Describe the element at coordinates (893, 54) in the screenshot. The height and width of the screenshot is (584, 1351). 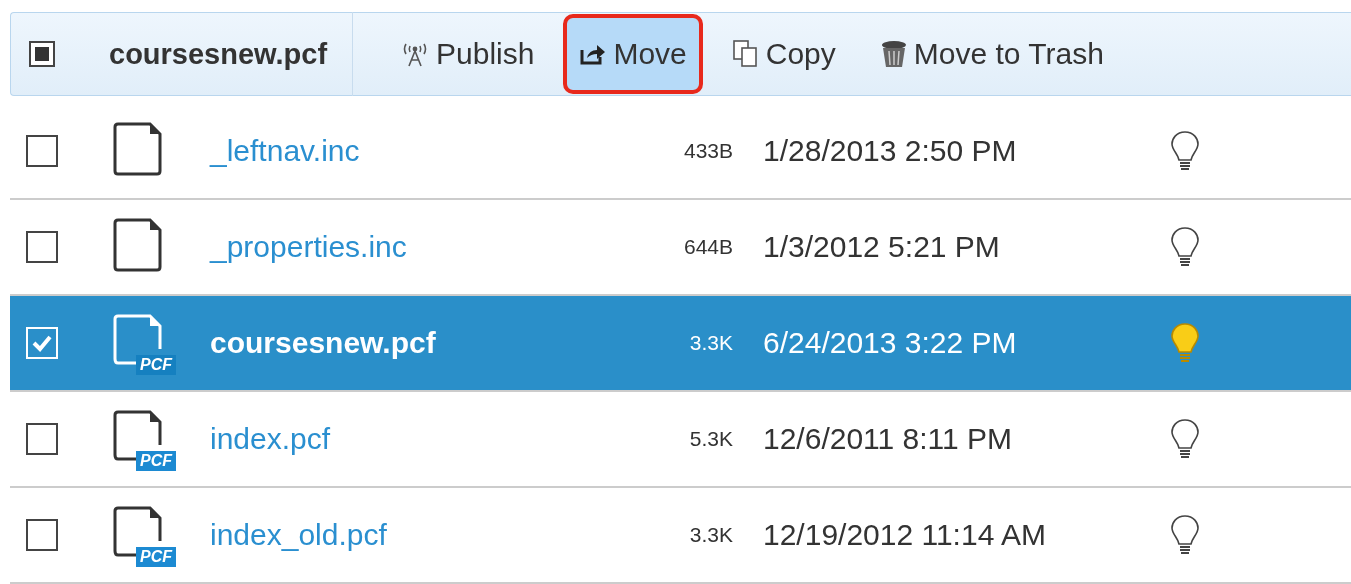
I see `trash-icon` at that location.